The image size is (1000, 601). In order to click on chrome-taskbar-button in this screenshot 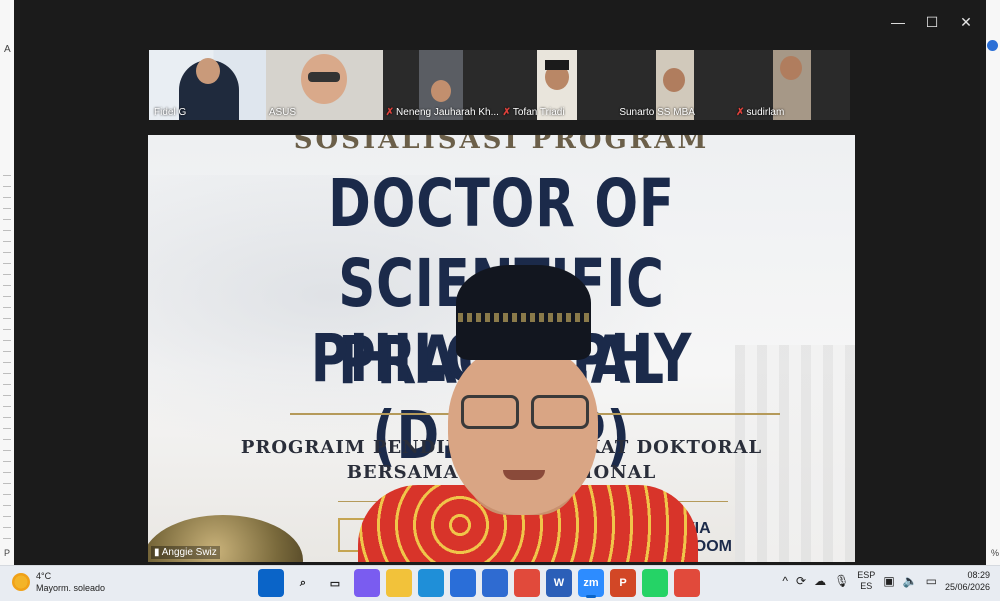, I will do `click(527, 583)`.